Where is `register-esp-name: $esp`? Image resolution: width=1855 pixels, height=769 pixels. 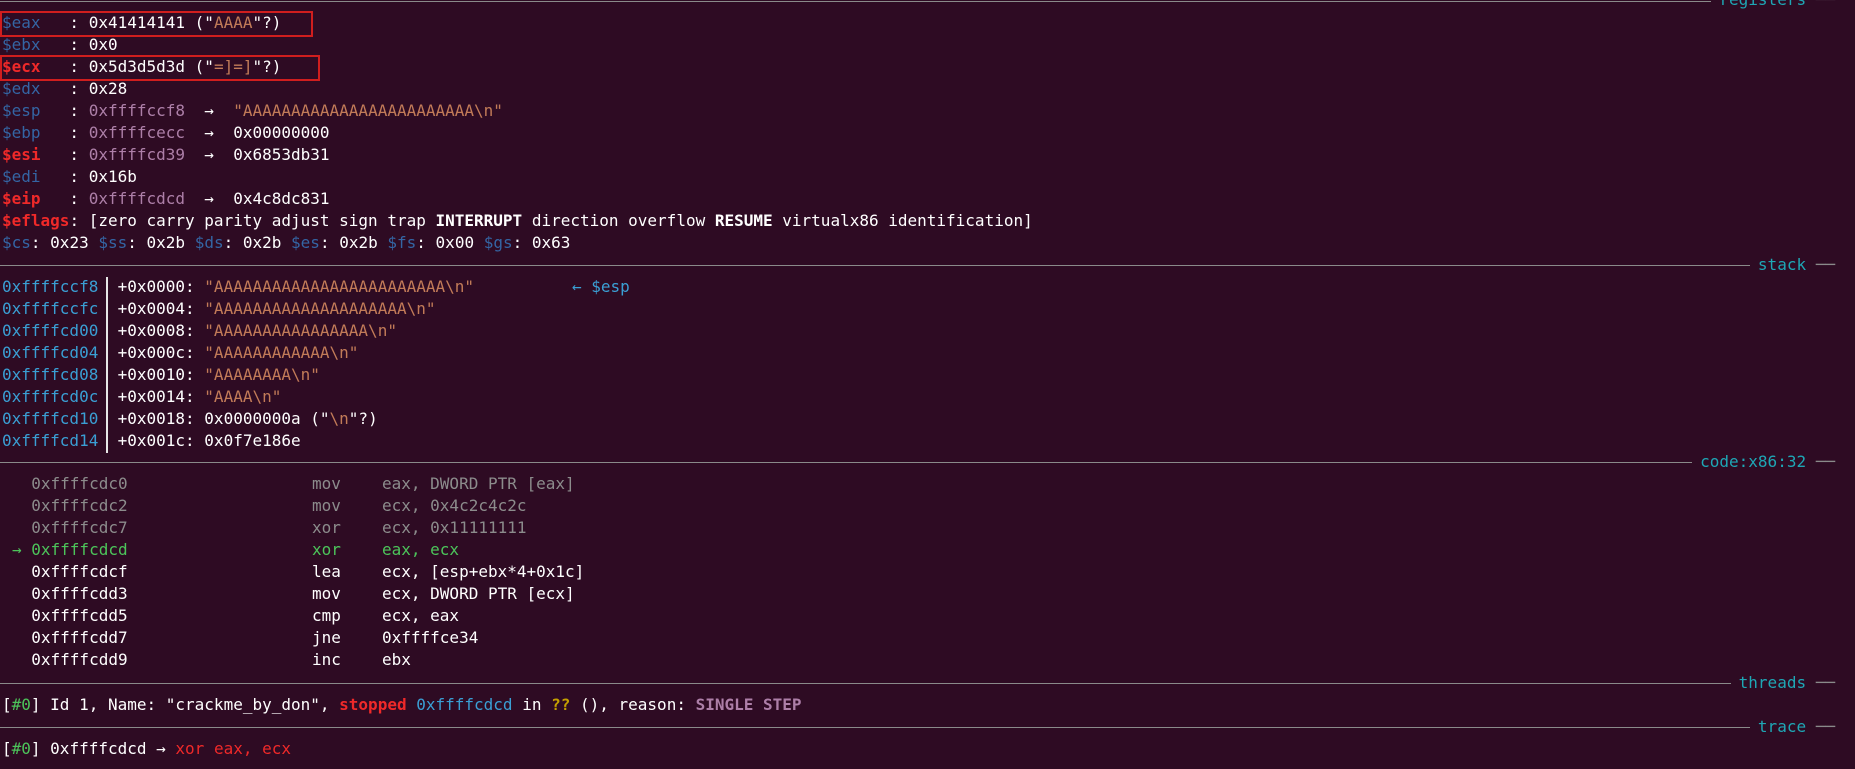 register-esp-name: $esp is located at coordinates (21, 110).